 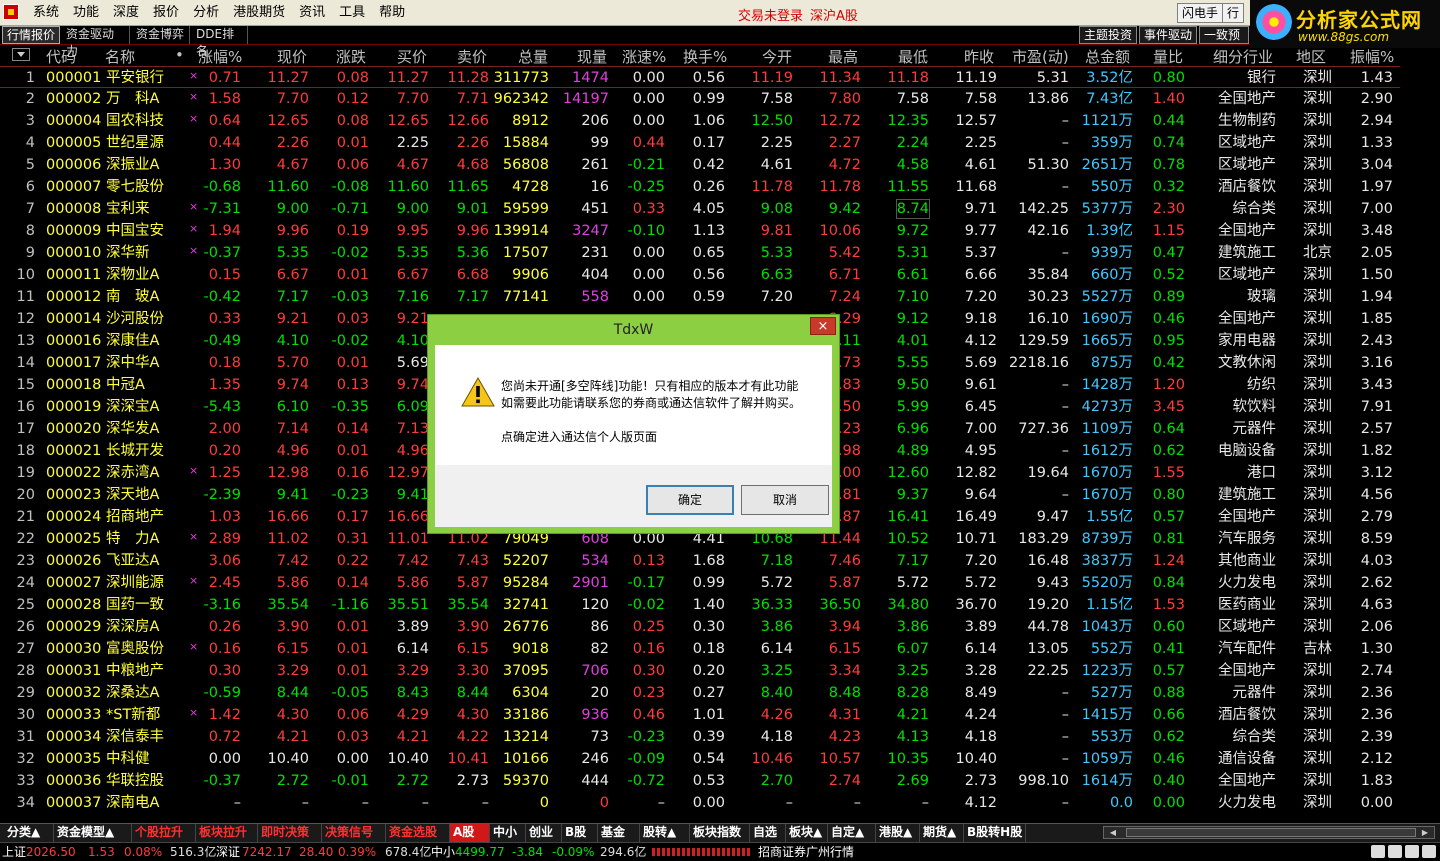 I want to click on zx-index-value: 4499.77, so click(x=480, y=852).